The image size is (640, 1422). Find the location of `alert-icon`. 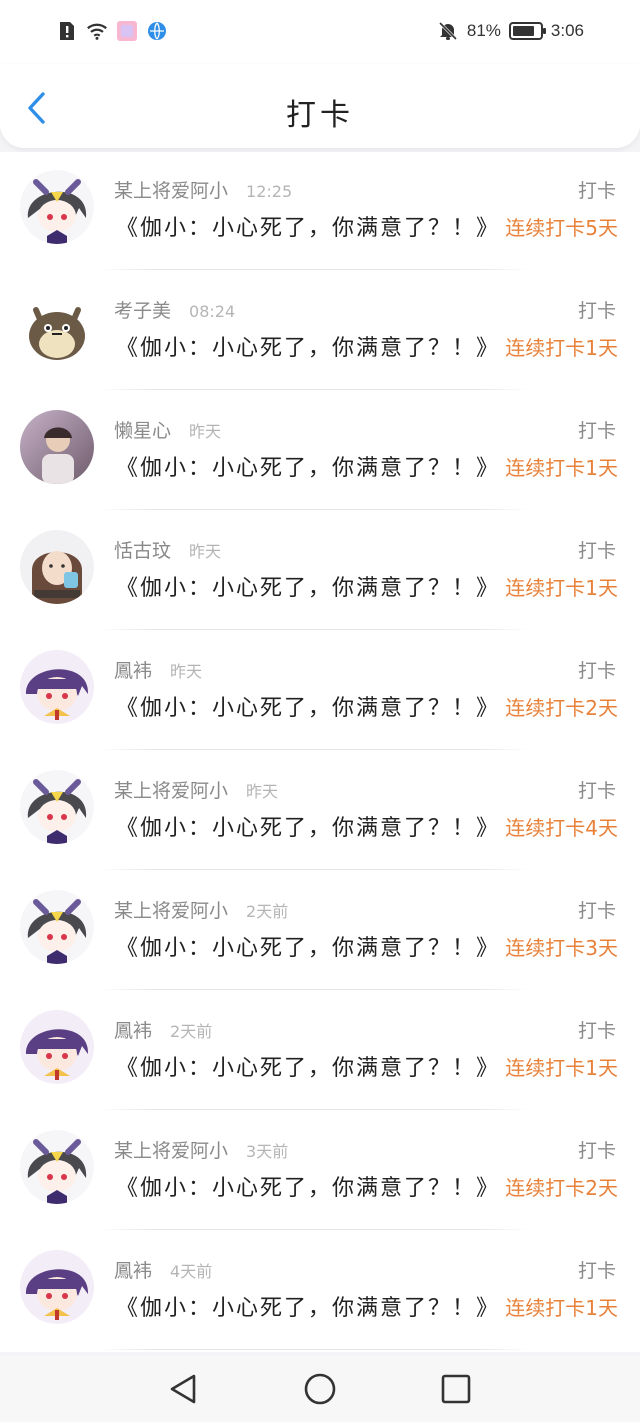

alert-icon is located at coordinates (67, 31).